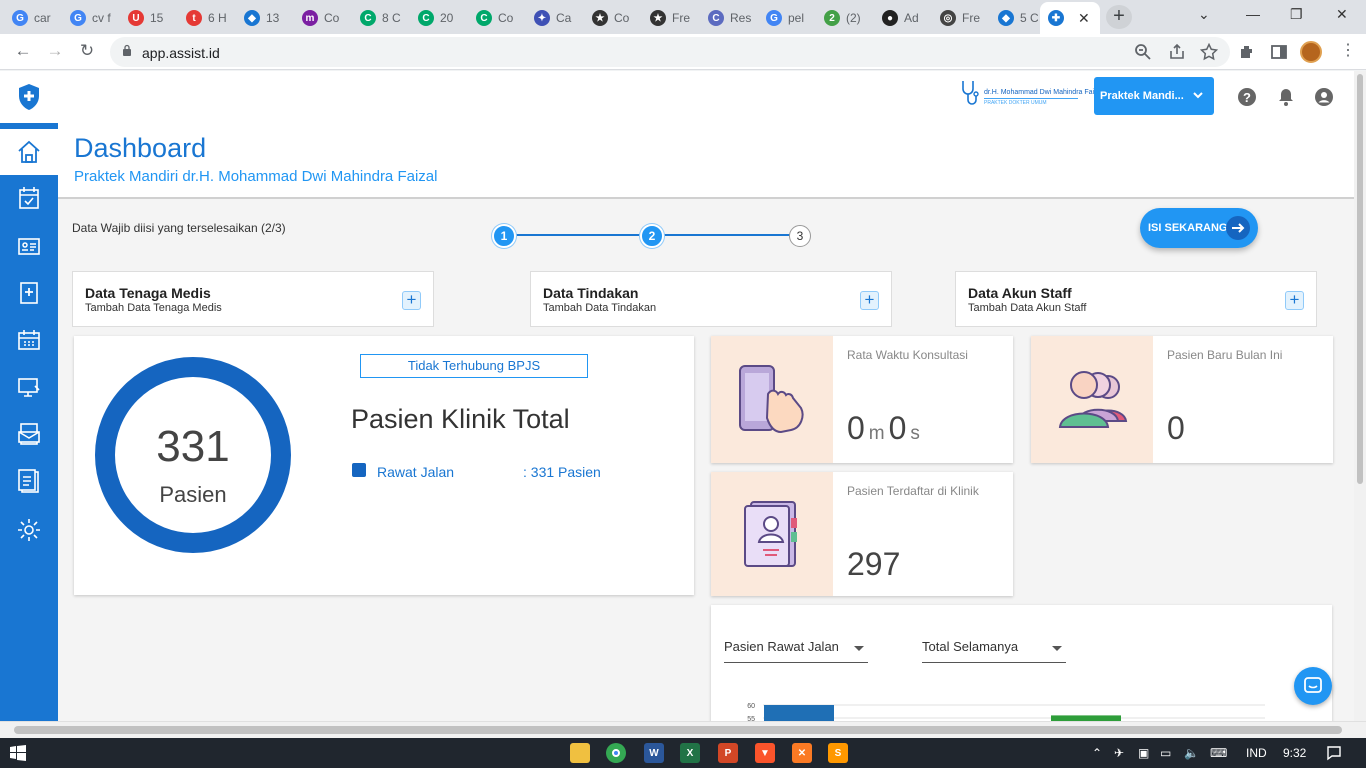  I want to click on file-explorer-icon, so click(580, 753).